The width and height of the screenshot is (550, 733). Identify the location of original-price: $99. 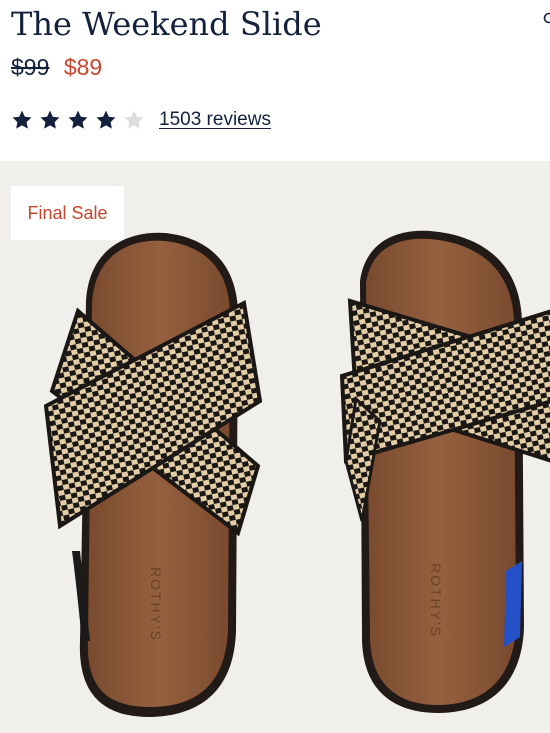
(30, 67).